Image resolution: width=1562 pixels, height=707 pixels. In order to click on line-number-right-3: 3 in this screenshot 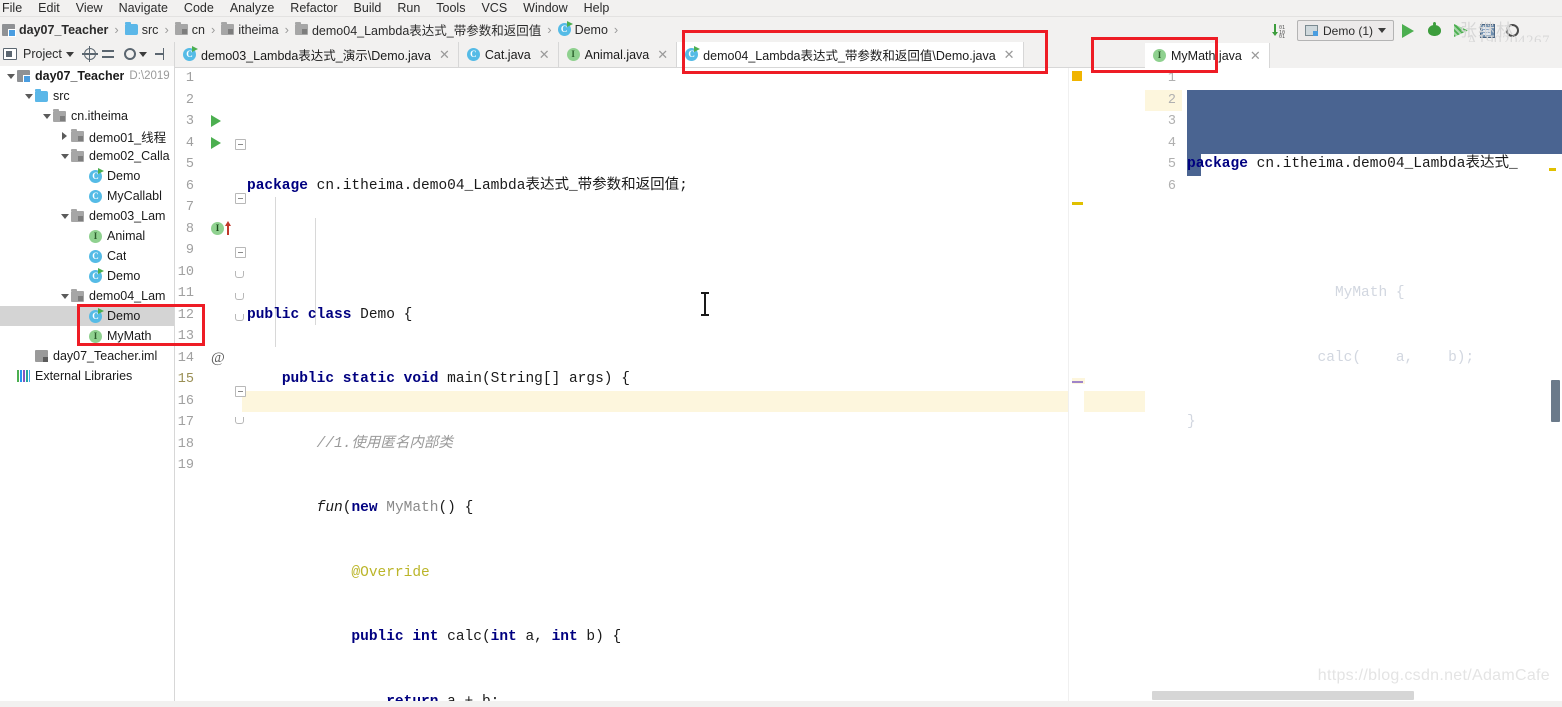, I will do `click(1171, 121)`.